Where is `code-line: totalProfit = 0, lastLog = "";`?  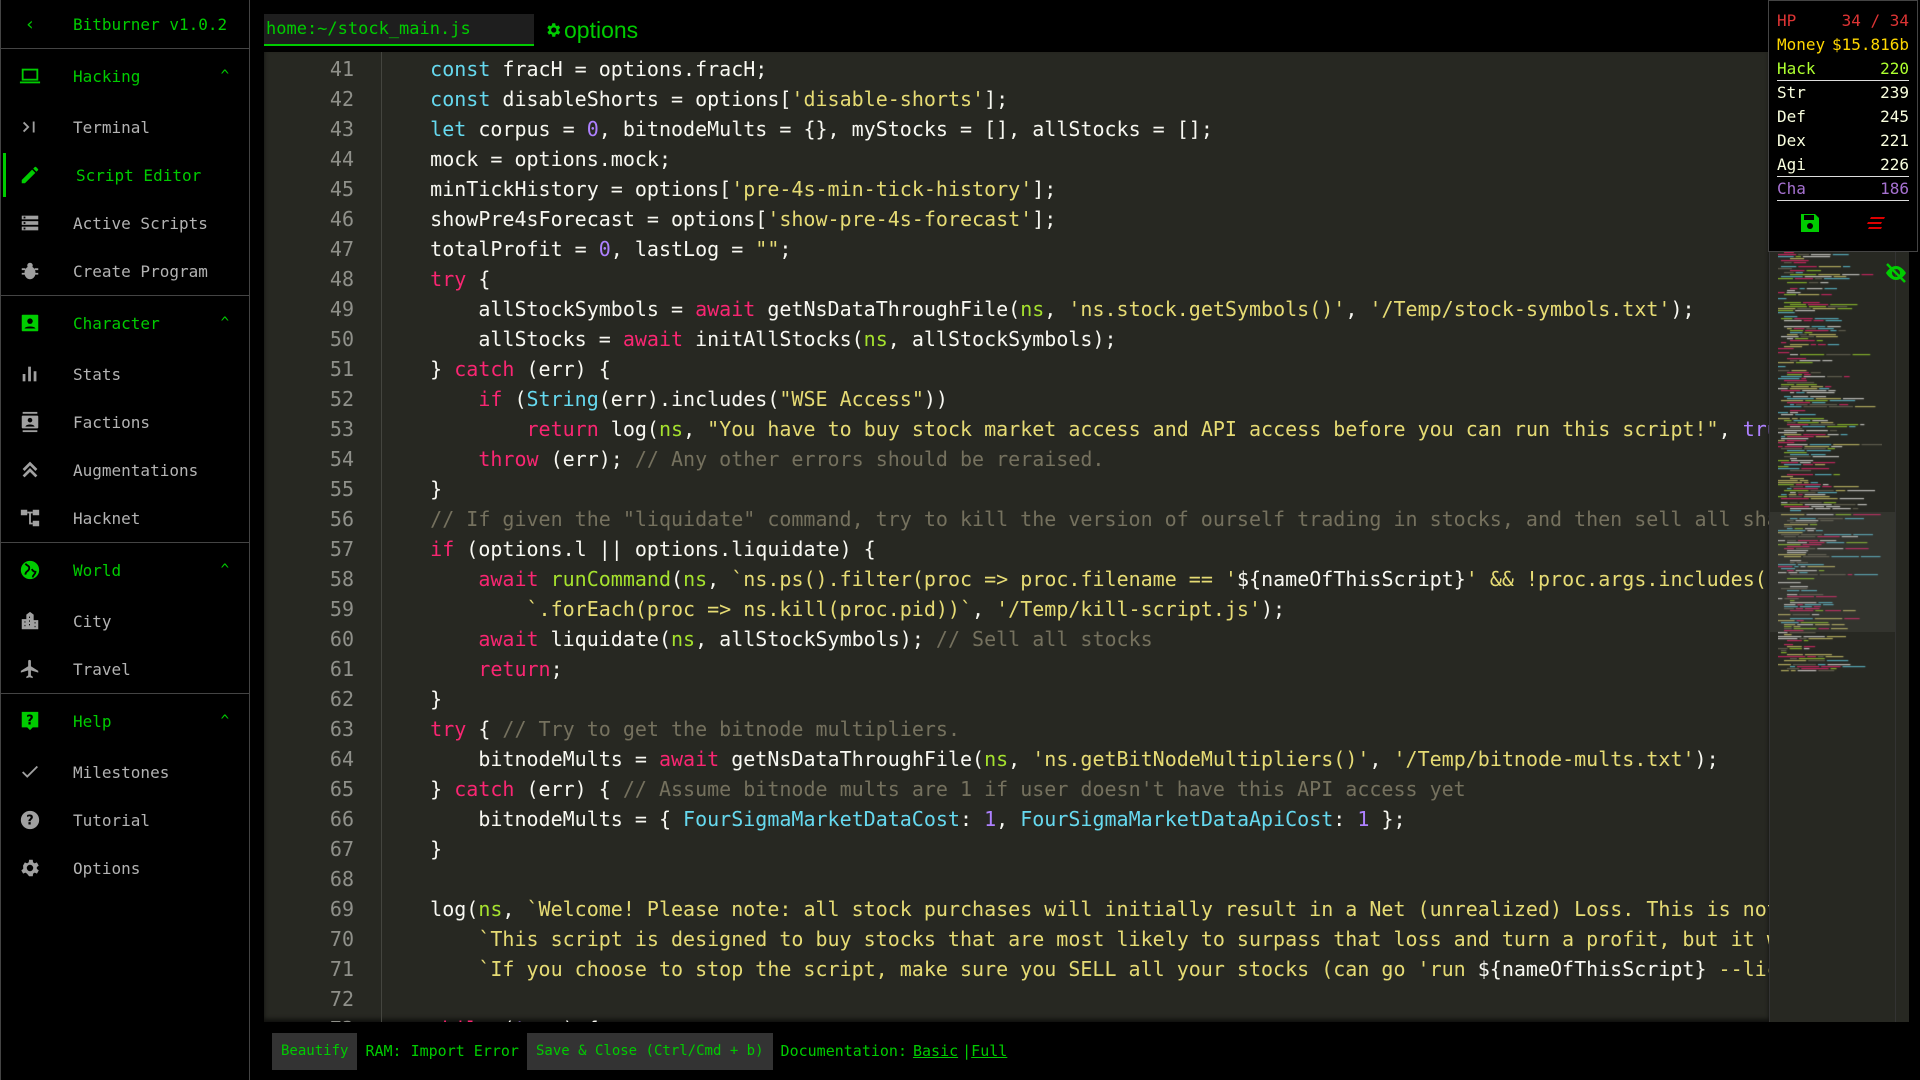
code-line: totalProfit = 0, lastLog = ""; is located at coordinates (1075, 249).